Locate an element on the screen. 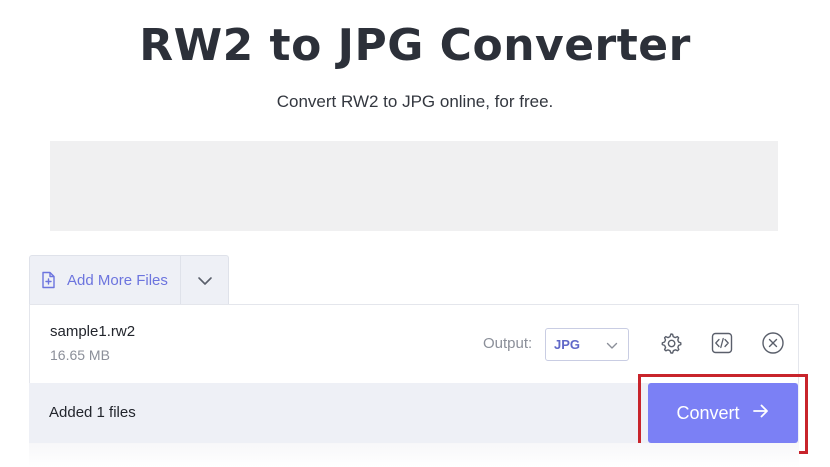 The height and width of the screenshot is (467, 830). file-toolbar: Add More Files is located at coordinates (129, 279).